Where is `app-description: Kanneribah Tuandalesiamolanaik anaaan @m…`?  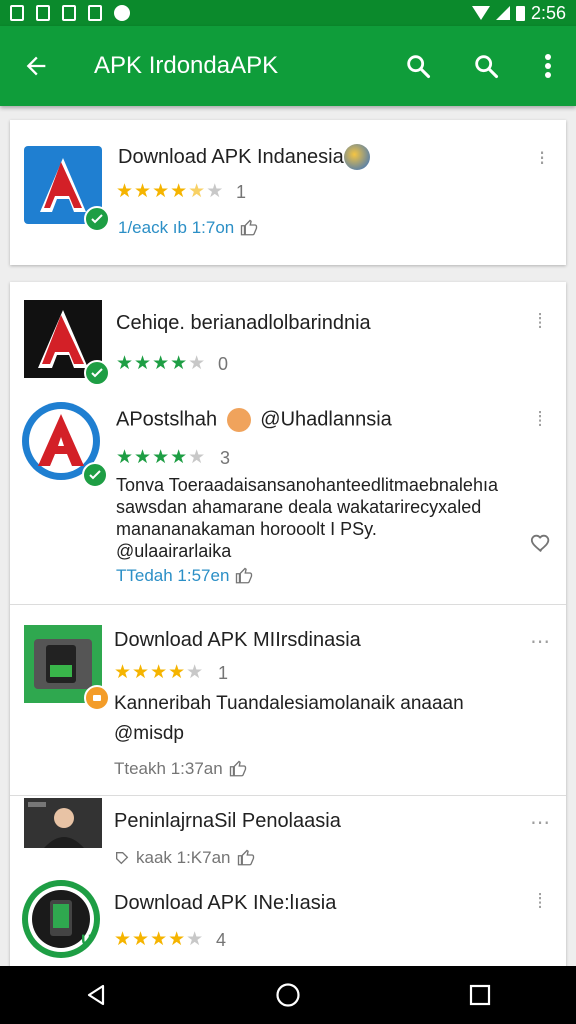
app-description: Kanneribah Tuandalesiamolanaik anaaan @m… is located at coordinates (324, 719).